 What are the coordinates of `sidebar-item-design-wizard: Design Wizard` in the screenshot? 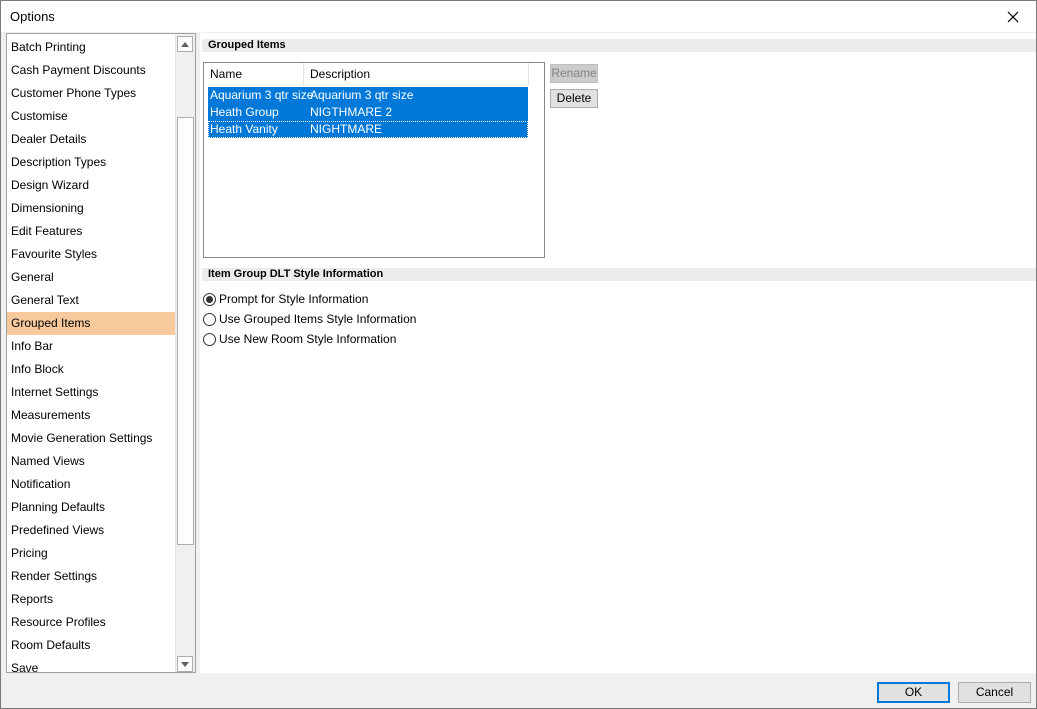 It's located at (91, 185).